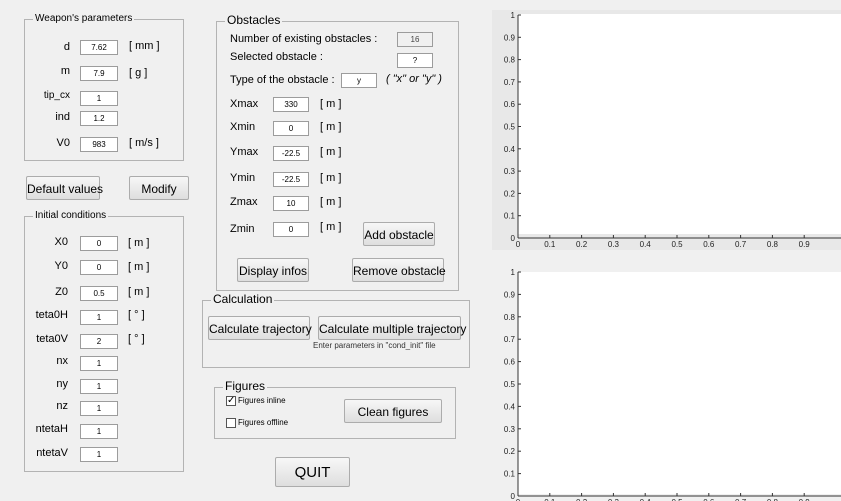 The width and height of the screenshot is (841, 501). What do you see at coordinates (260, 328) in the screenshot?
I see `calculate-trajectory-button: Calculate trajectory` at bounding box center [260, 328].